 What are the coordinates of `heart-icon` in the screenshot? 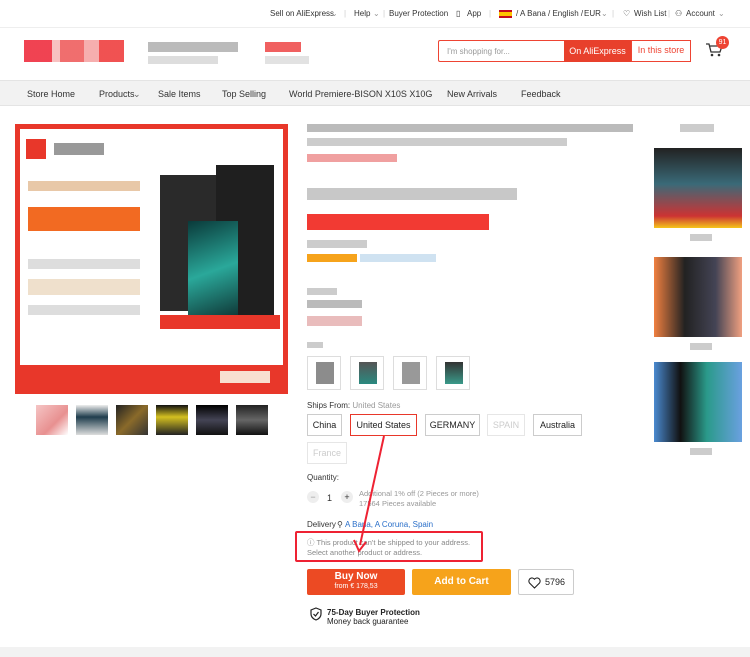 It's located at (534, 583).